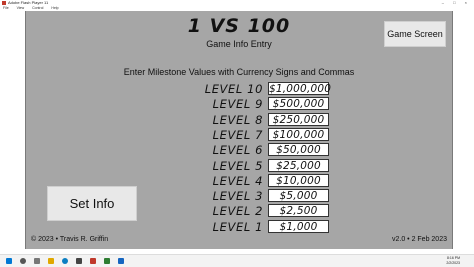  Describe the element at coordinates (70, 239) in the screenshot. I see `copyright-text: © 2023 • Travis R. Griffin` at that location.